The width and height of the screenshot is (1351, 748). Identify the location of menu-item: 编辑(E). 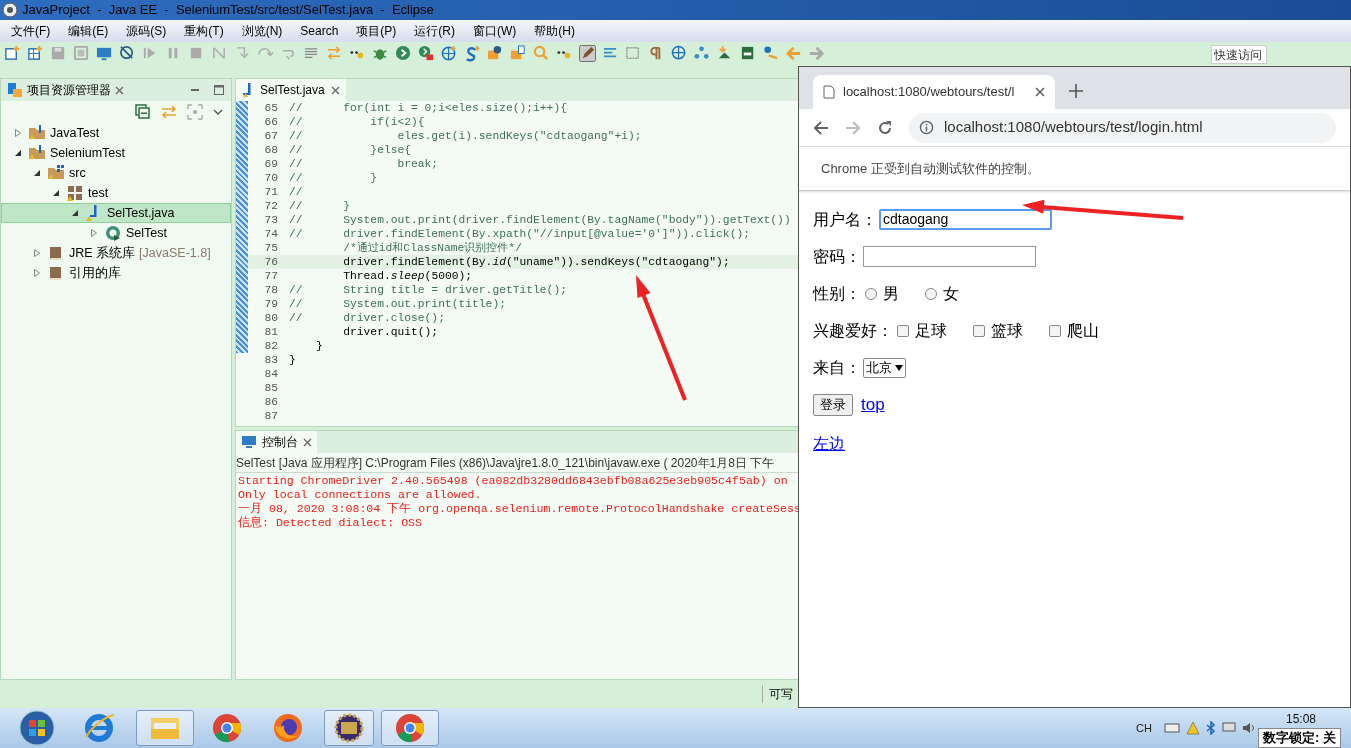
(88, 31).